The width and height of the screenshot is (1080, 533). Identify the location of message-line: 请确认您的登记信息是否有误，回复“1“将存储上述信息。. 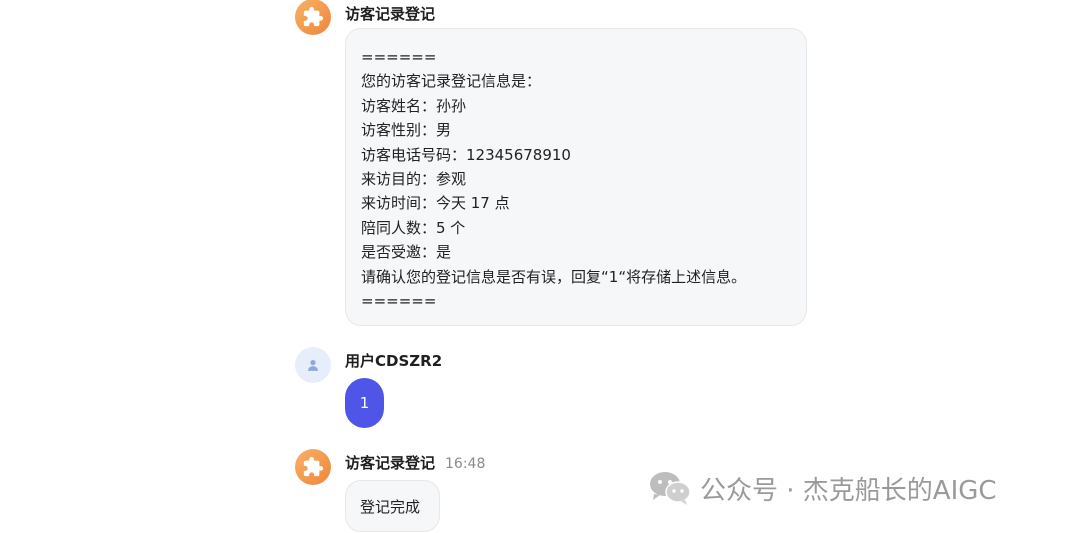
(554, 276).